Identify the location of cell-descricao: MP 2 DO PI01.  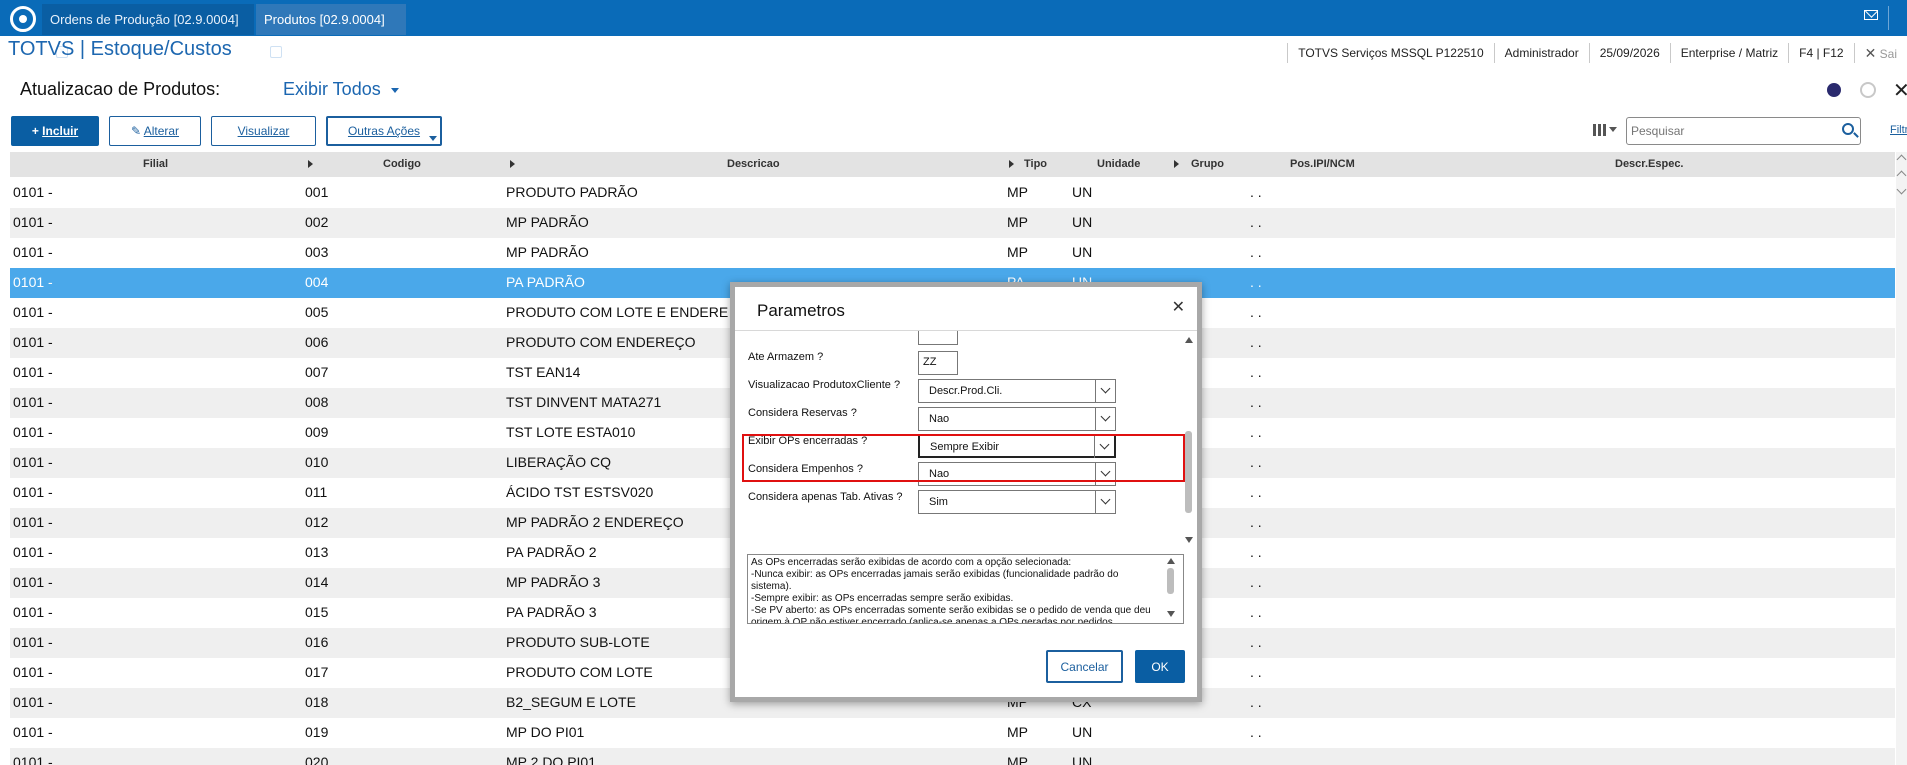
(551, 759).